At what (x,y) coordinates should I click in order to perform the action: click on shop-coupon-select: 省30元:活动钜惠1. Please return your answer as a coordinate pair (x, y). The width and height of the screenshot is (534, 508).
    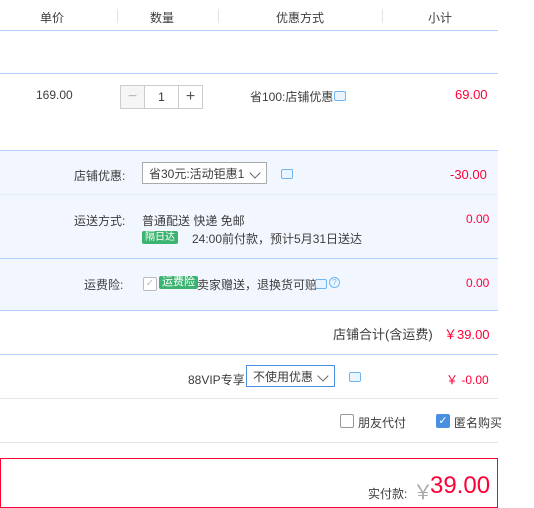
    Looking at the image, I should click on (204, 173).